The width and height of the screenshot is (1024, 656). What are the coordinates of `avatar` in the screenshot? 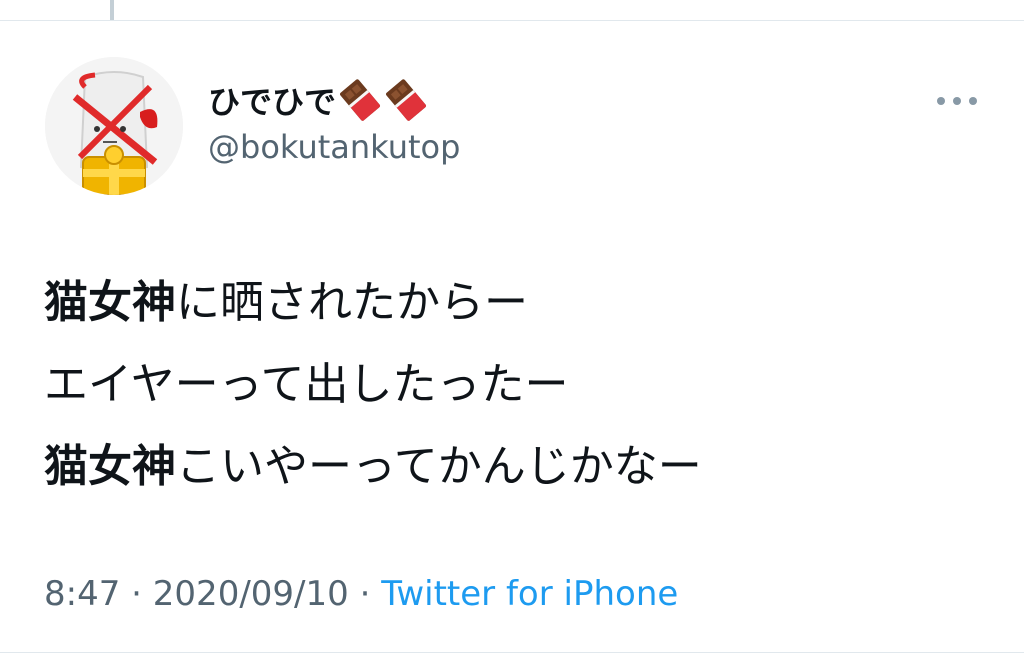 It's located at (114, 126).